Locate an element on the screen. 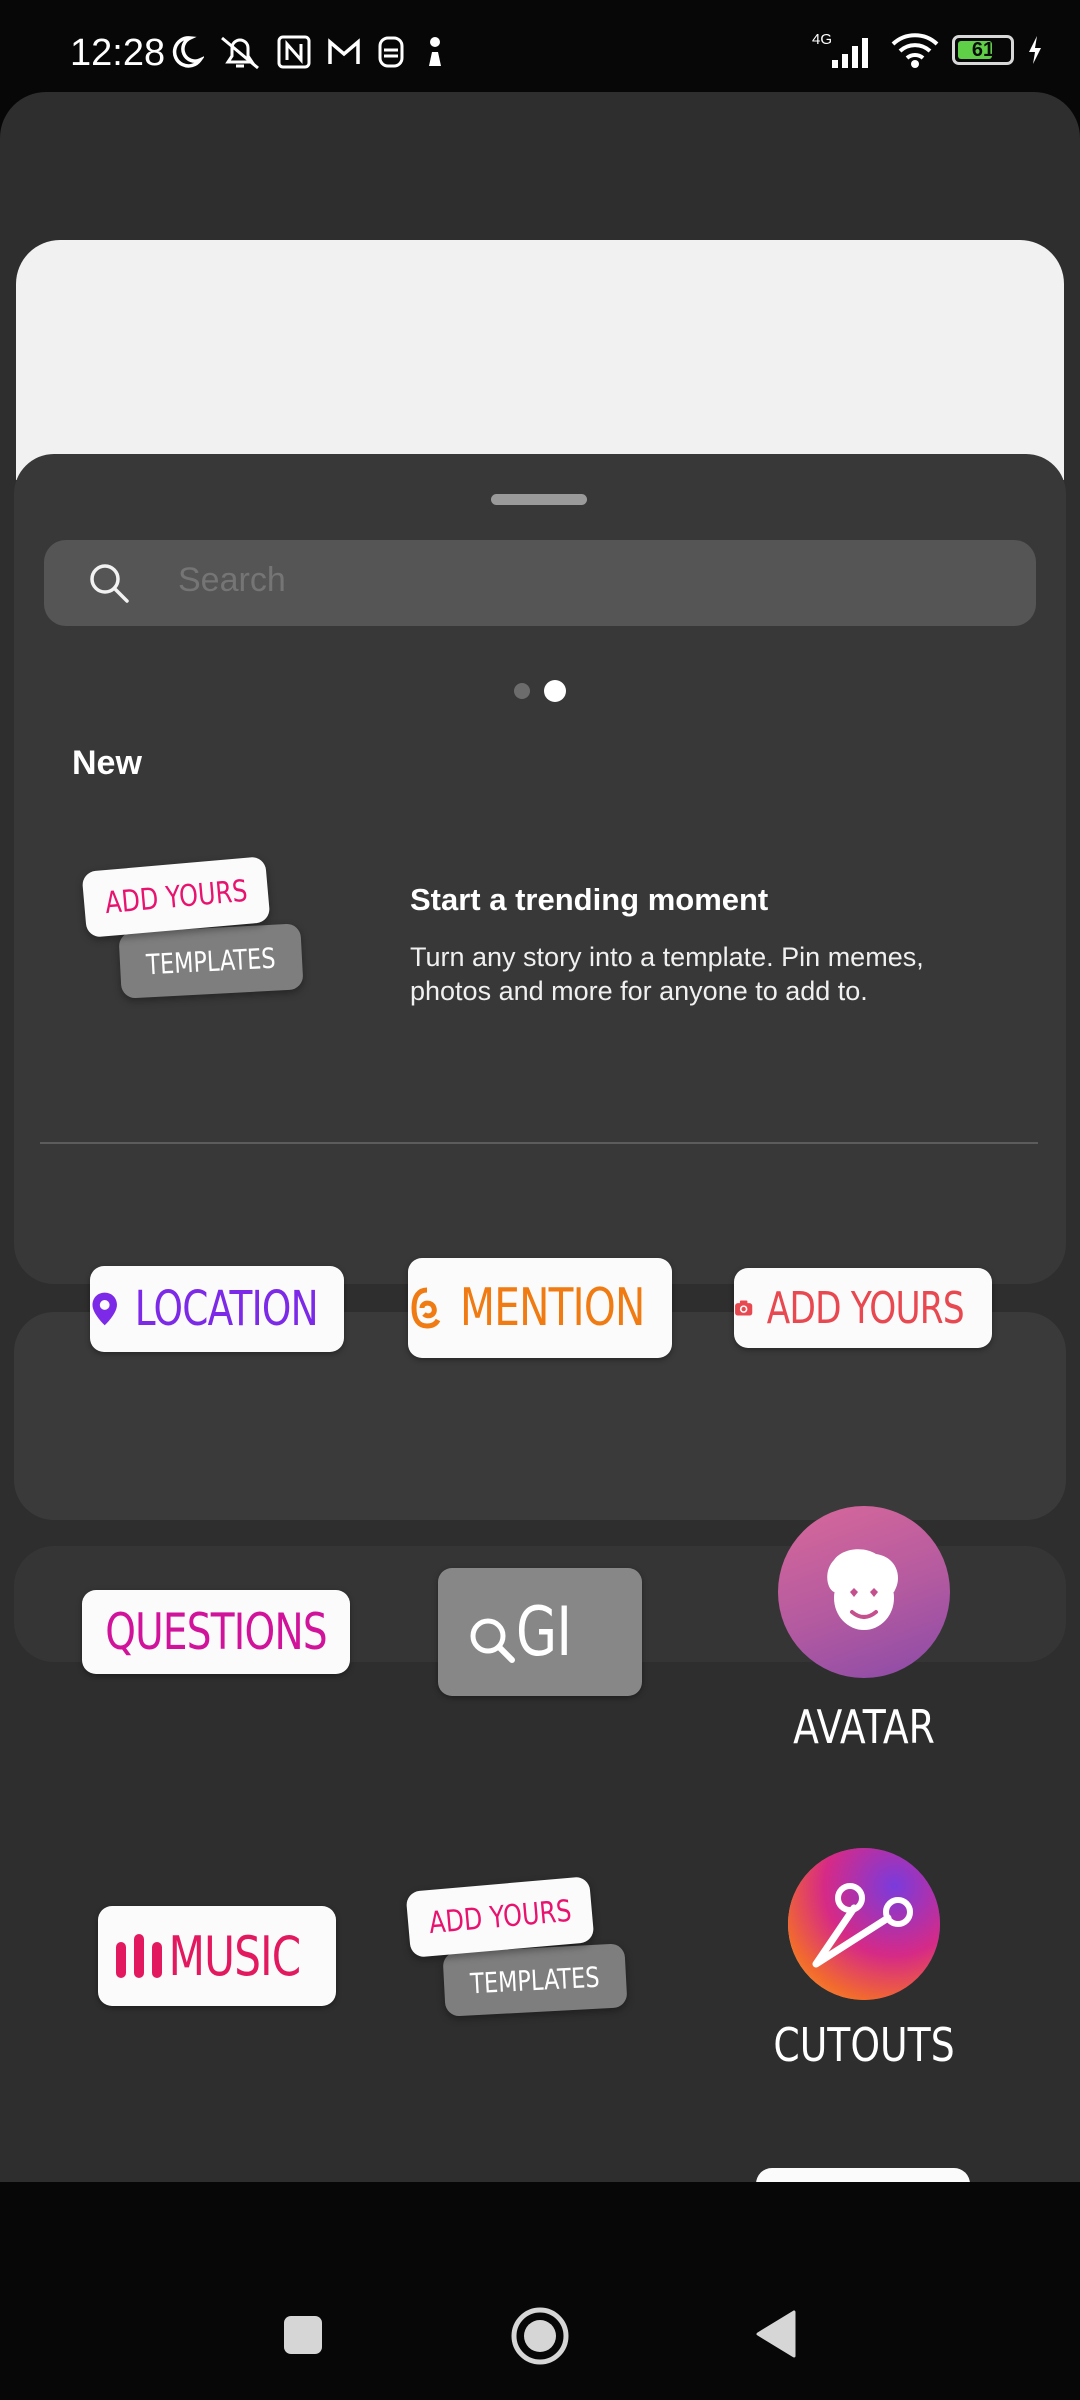 This screenshot has height=2400, width=1080. status-icons-left is located at coordinates (309, 53).